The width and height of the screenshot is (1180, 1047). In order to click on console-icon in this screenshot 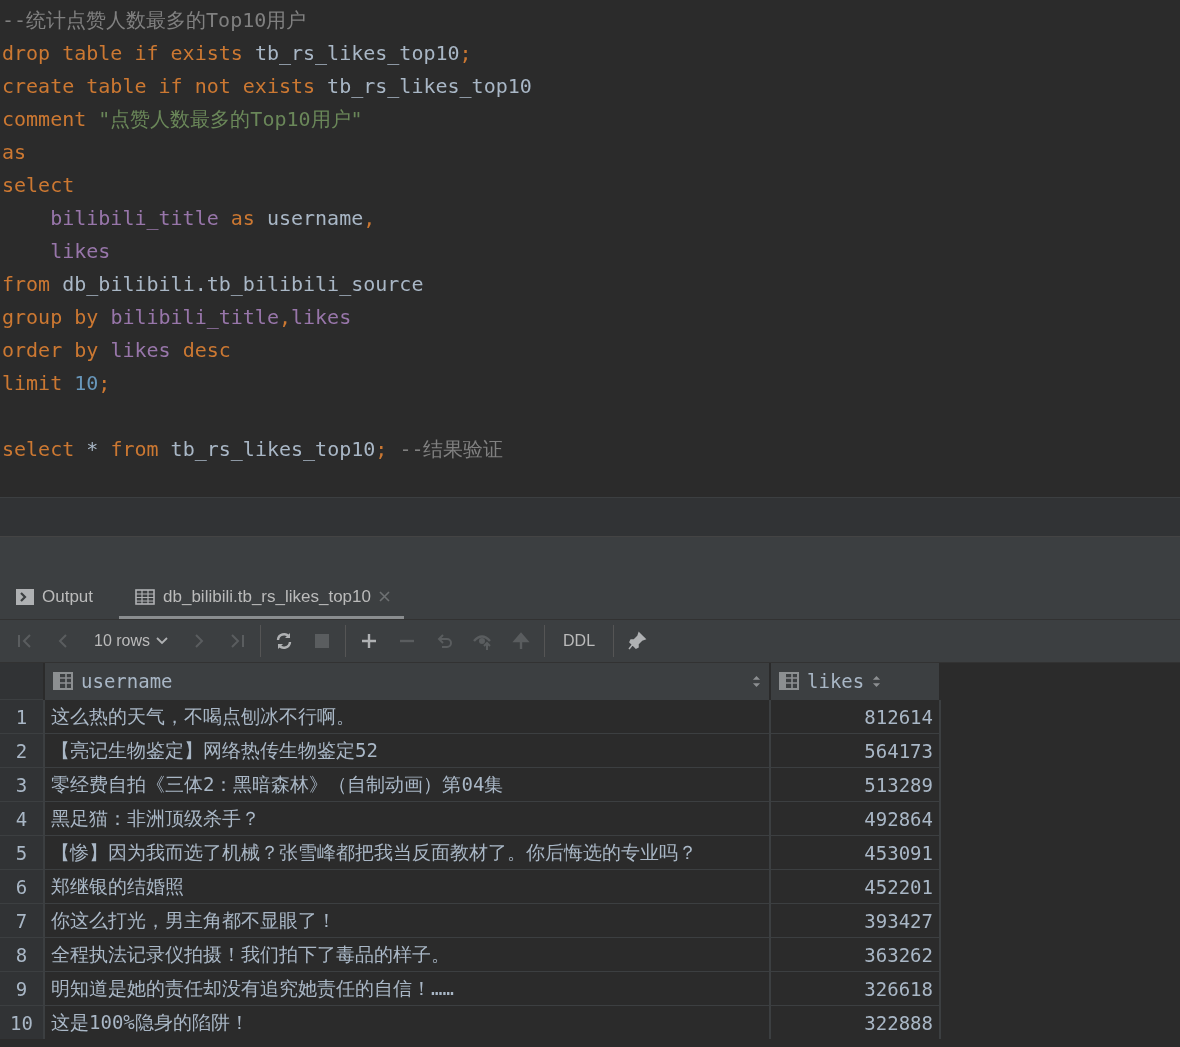, I will do `click(25, 596)`.